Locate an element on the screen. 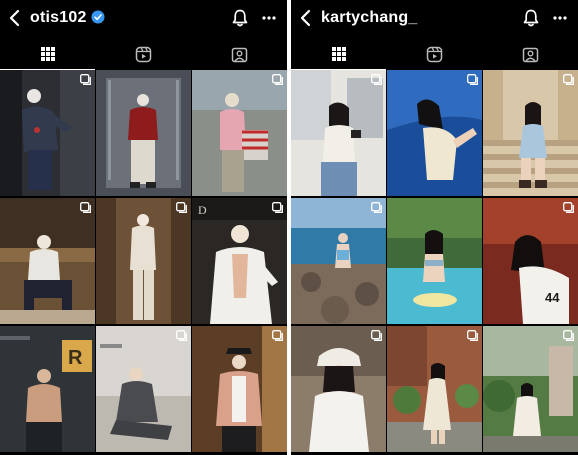  post-thumbnail: R is located at coordinates (47, 389).